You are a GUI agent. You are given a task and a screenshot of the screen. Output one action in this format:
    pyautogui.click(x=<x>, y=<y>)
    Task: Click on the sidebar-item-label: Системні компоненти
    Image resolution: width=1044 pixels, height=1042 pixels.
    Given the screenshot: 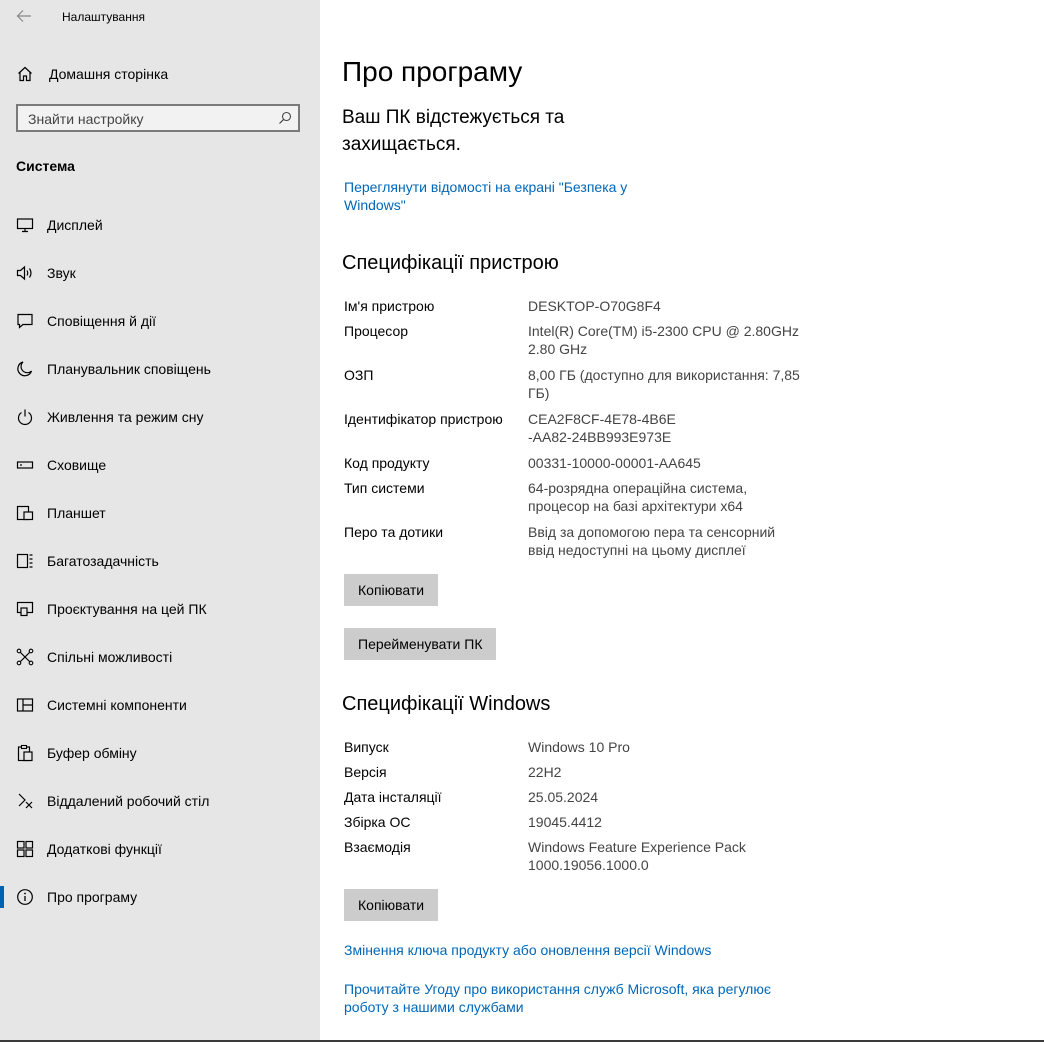 What is the action you would take?
    pyautogui.click(x=117, y=705)
    